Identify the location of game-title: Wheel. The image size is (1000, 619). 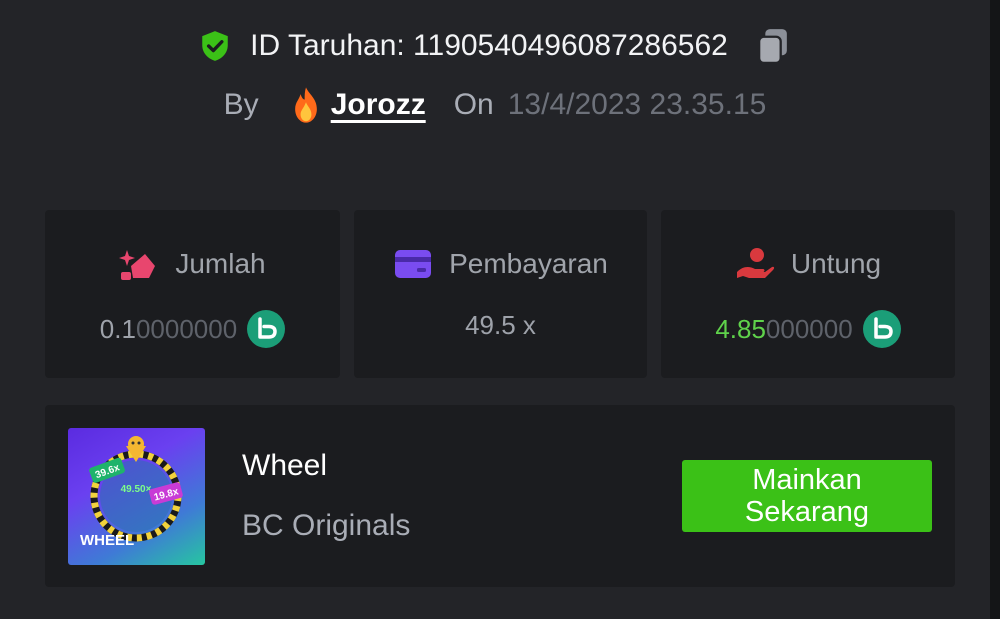
(285, 465).